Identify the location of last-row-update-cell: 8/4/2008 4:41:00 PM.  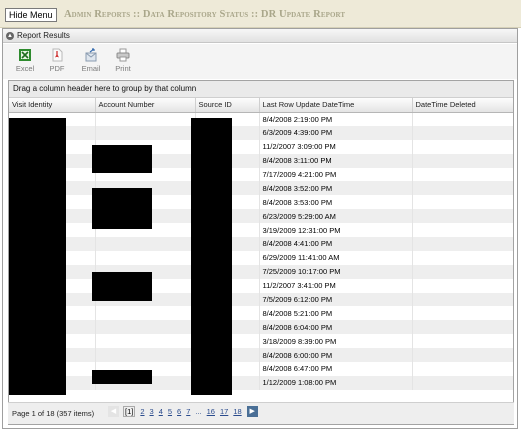
(336, 244).